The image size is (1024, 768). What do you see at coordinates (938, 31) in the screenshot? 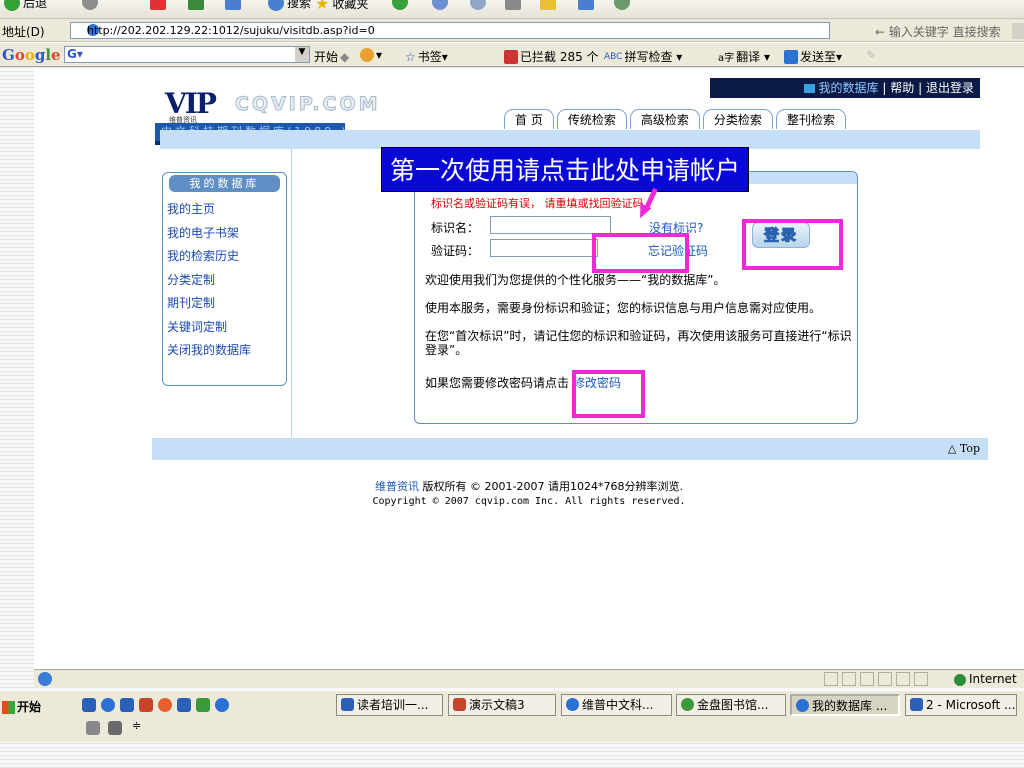
I see `keyword-search-hint: ← 输入关键字 直接搜索` at bounding box center [938, 31].